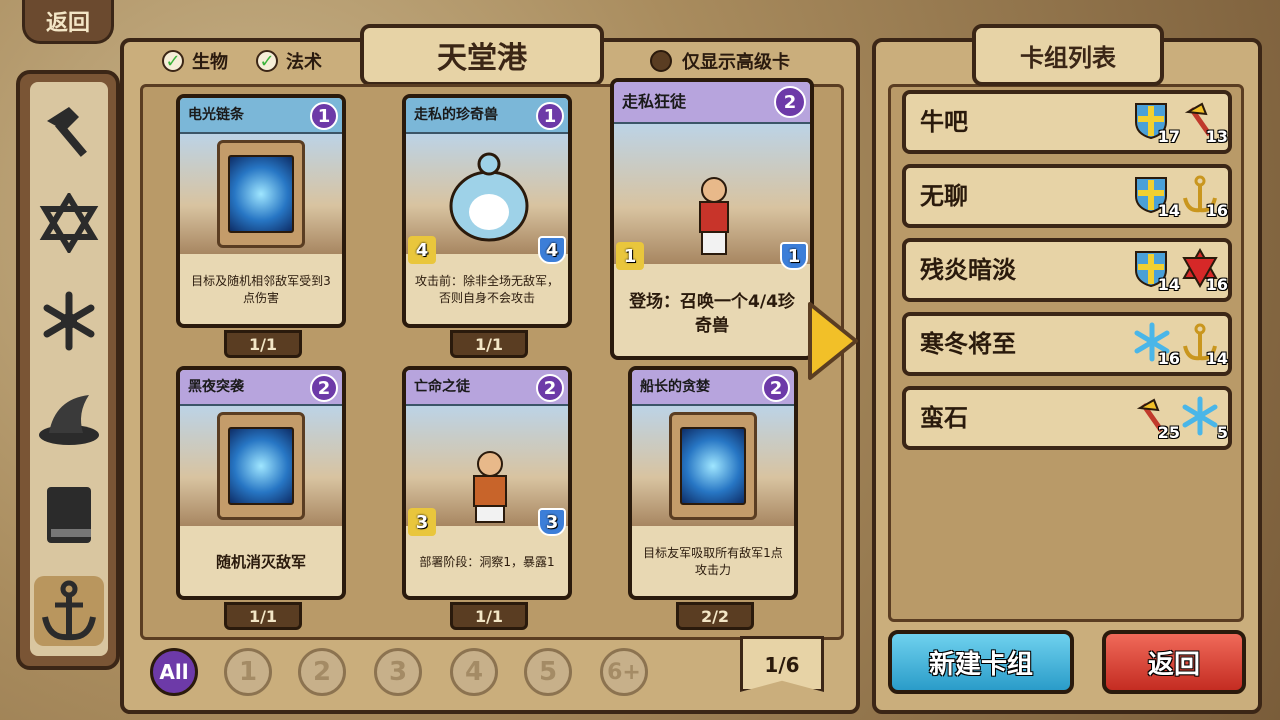 The height and width of the screenshot is (720, 1280). Describe the element at coordinates (1168, 432) in the screenshot. I see `deck-stat-value: 25` at that location.